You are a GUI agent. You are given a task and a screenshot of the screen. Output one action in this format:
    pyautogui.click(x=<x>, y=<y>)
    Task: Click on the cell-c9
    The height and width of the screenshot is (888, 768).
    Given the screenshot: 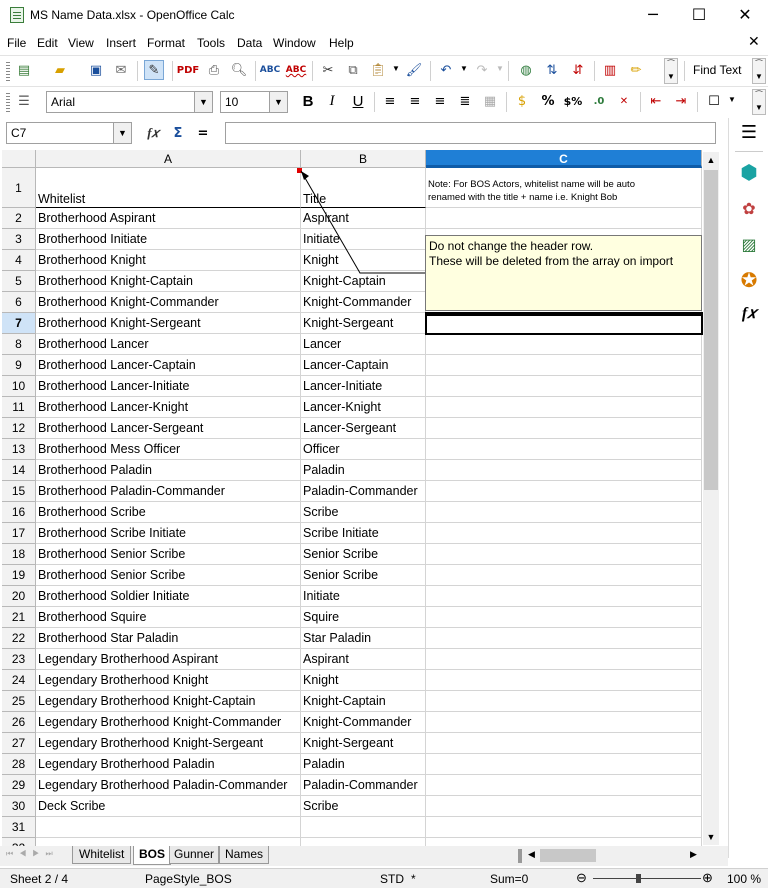 What is the action you would take?
    pyautogui.click(x=564, y=365)
    